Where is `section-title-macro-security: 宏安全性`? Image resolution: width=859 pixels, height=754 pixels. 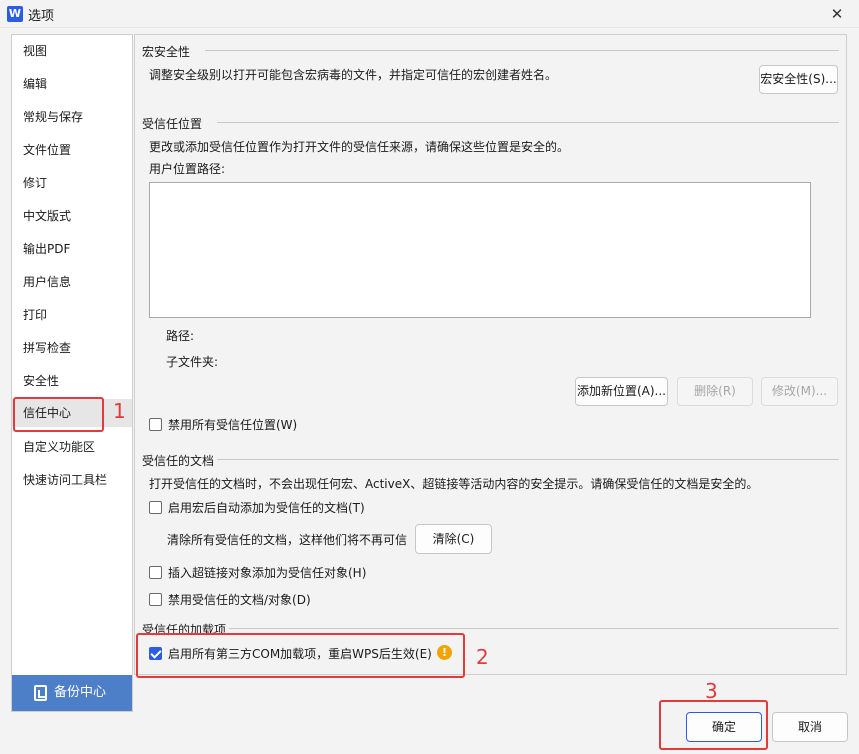 section-title-macro-security: 宏安全性 is located at coordinates (166, 52).